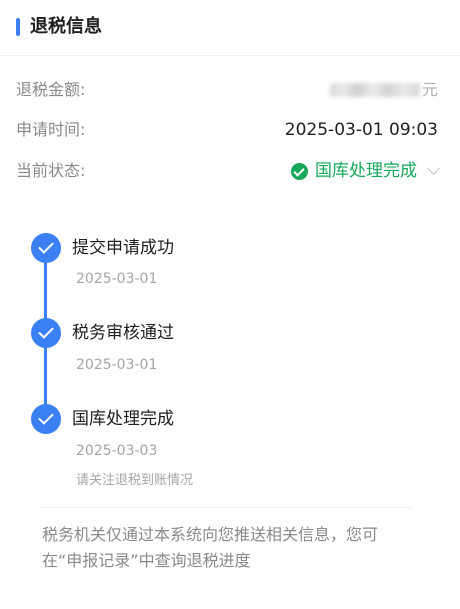 The width and height of the screenshot is (460, 609). What do you see at coordinates (227, 91) in the screenshot?
I see `amount-row: 退税金额: 元` at bounding box center [227, 91].